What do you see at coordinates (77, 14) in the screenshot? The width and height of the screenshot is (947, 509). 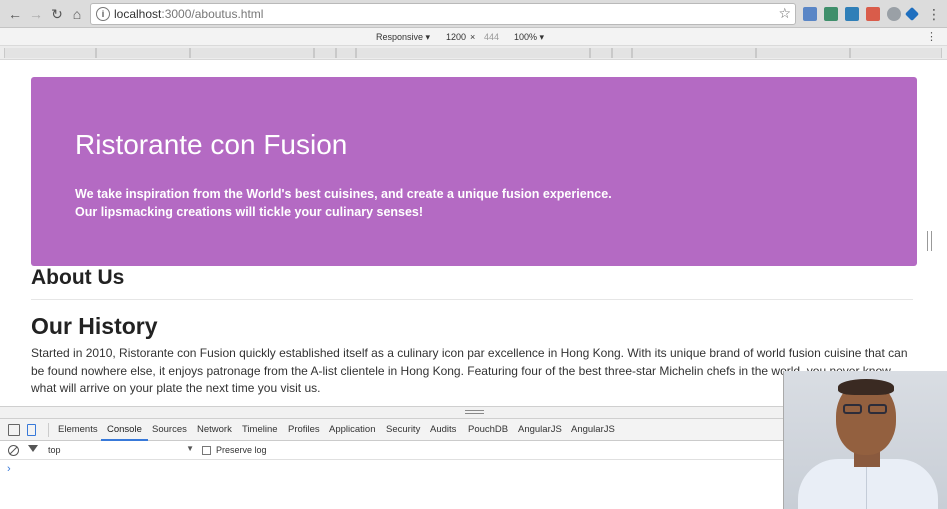 I see `home-icon: ⌂` at bounding box center [77, 14].